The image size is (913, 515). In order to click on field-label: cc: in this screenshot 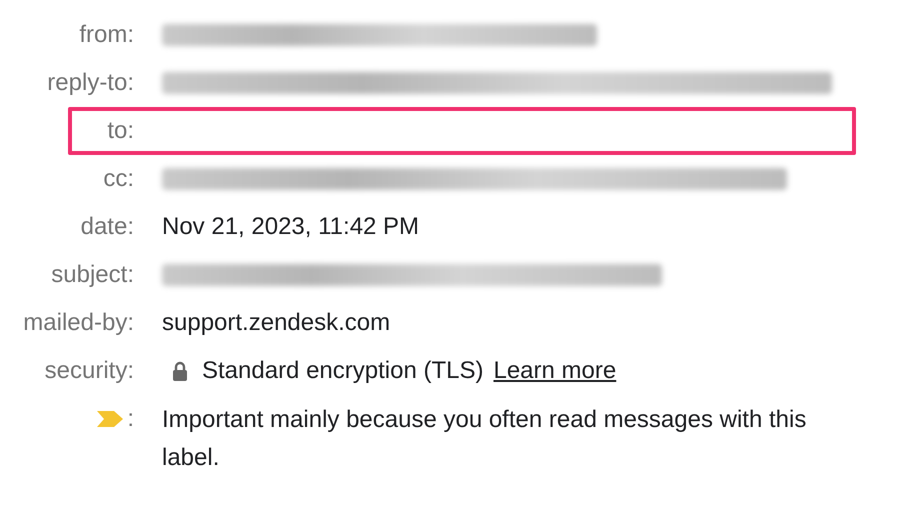, I will do `click(118, 179)`.